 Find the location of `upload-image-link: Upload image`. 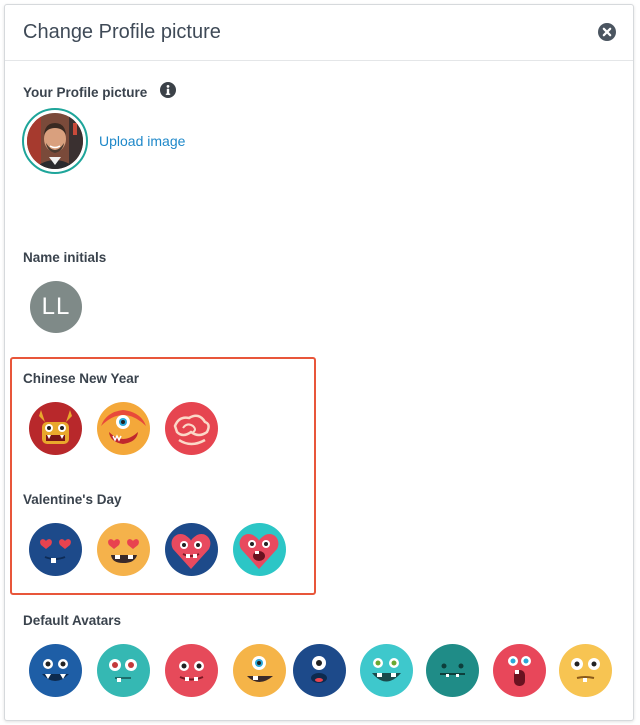

upload-image-link: Upload image is located at coordinates (142, 141).